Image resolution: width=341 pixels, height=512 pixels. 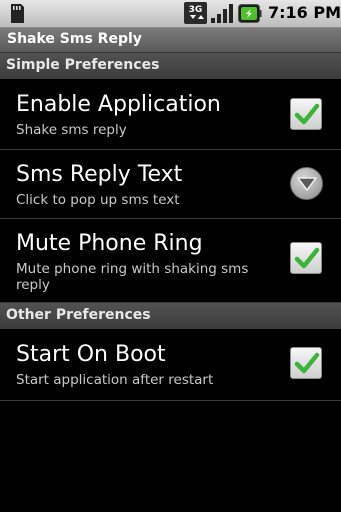 What do you see at coordinates (118, 104) in the screenshot?
I see `pref-title: Enable Application` at bounding box center [118, 104].